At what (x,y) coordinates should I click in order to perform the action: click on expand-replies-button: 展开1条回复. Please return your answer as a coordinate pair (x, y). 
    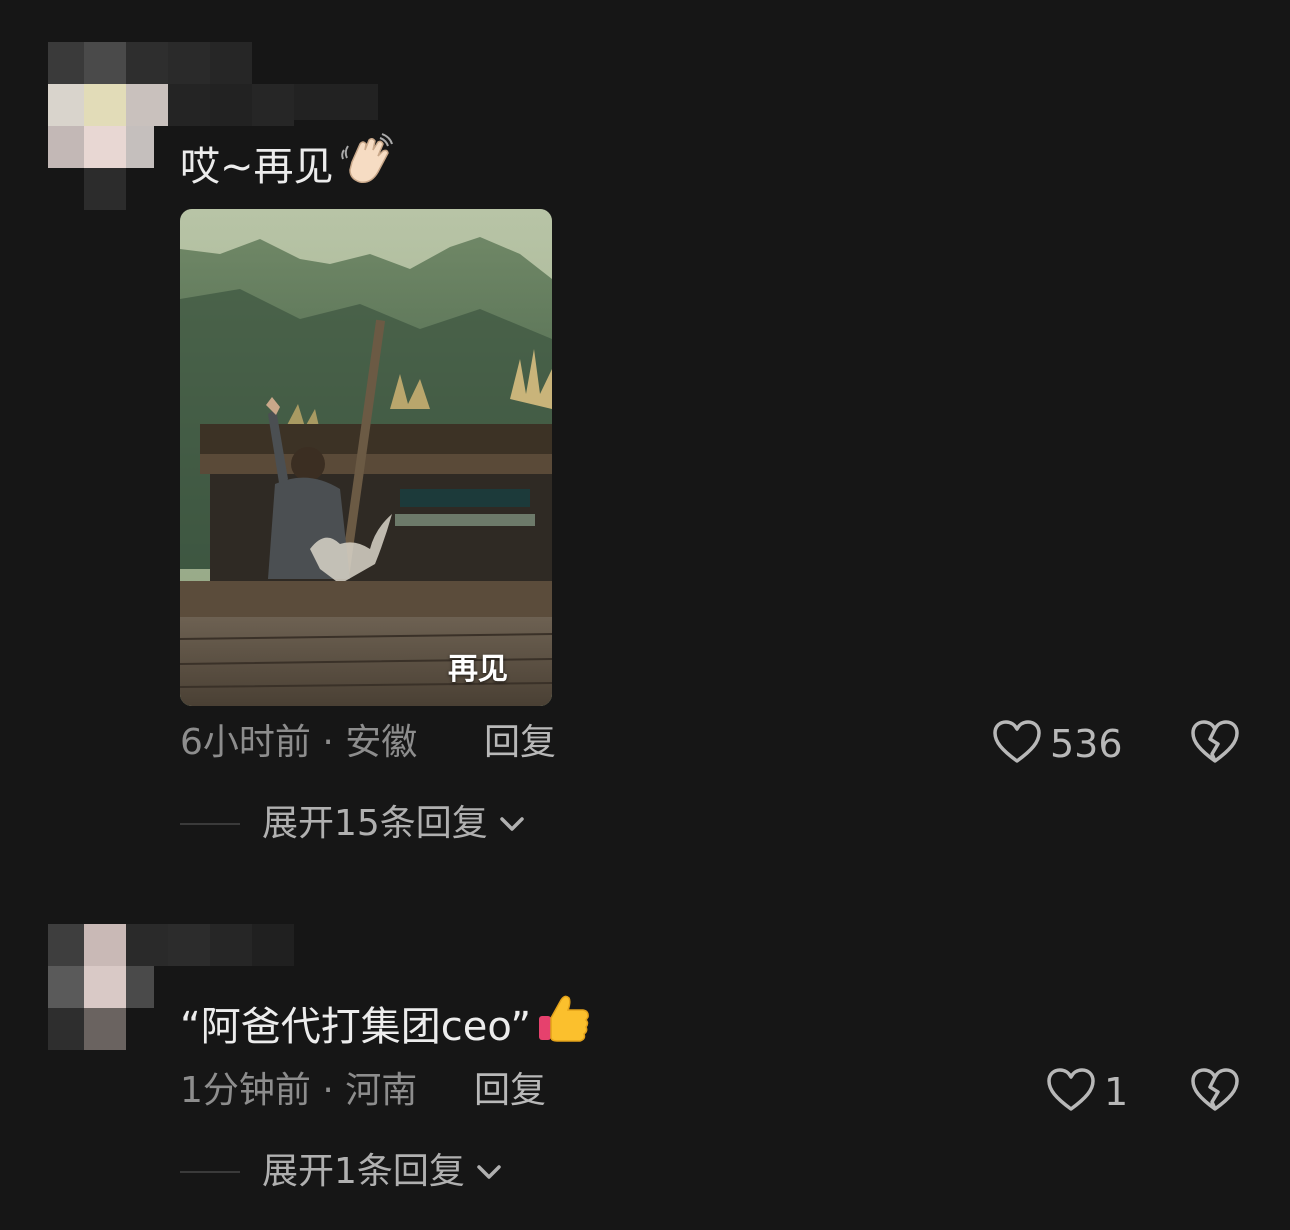
    Looking at the image, I should click on (341, 1172).